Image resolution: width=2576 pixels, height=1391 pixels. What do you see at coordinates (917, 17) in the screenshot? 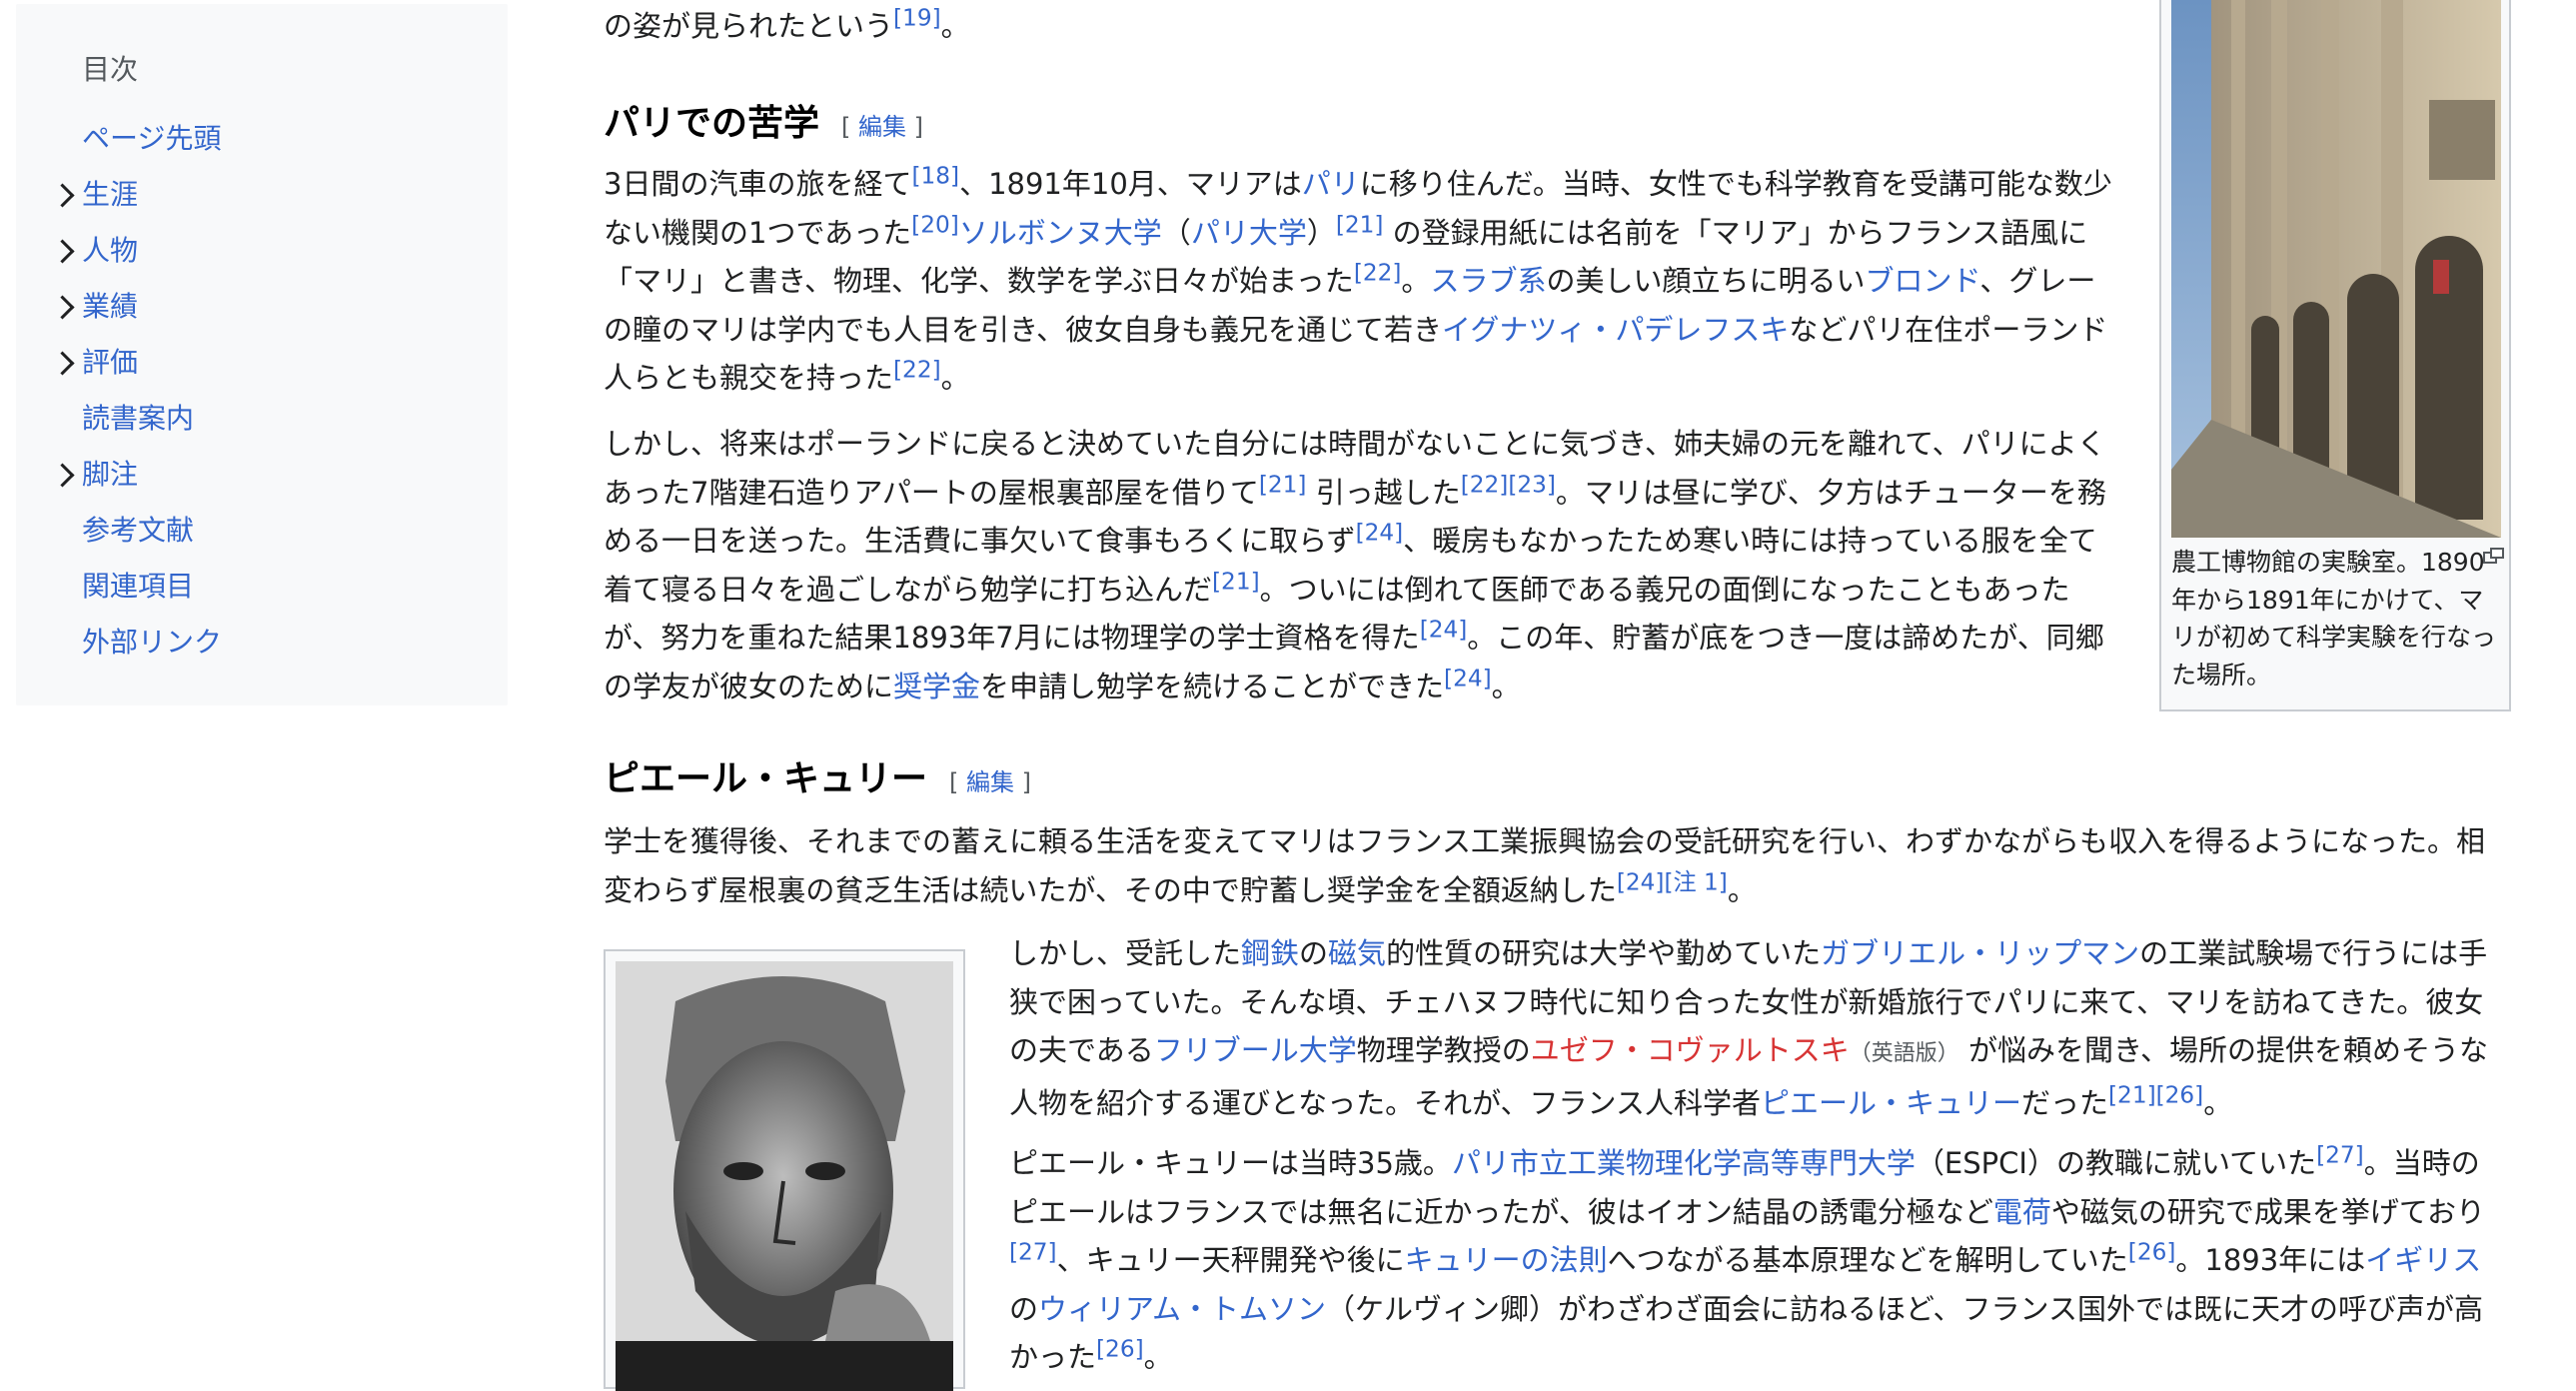
I see `ref-link: [19]` at bounding box center [917, 17].